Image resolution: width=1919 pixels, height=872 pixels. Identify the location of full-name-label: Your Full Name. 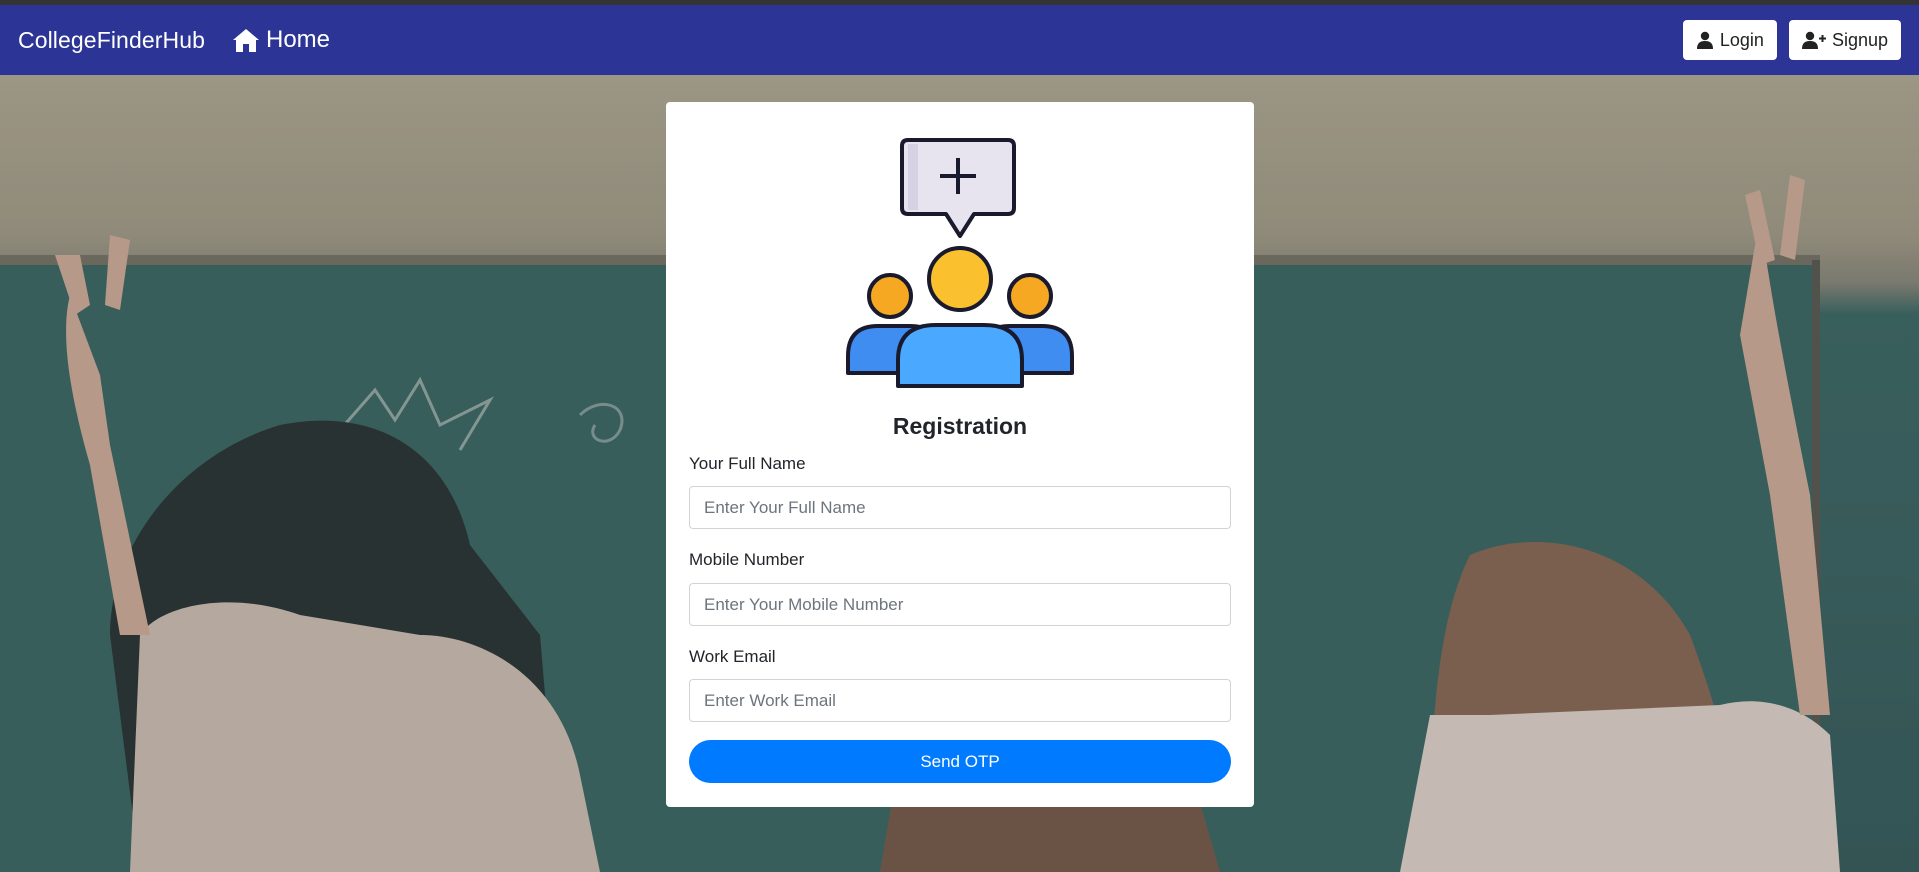
(747, 463).